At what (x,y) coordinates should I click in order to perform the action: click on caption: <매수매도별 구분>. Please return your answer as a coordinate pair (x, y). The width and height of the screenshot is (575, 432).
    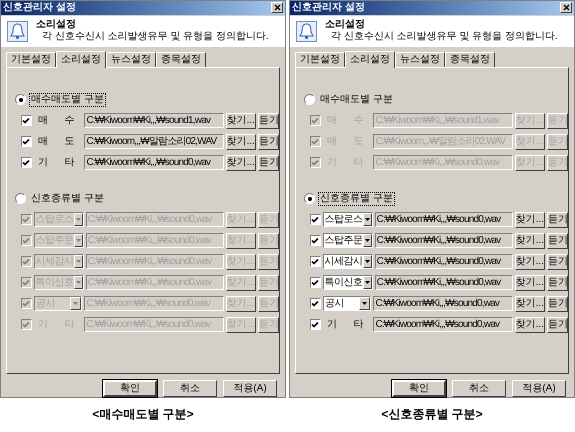
    Looking at the image, I should click on (143, 414).